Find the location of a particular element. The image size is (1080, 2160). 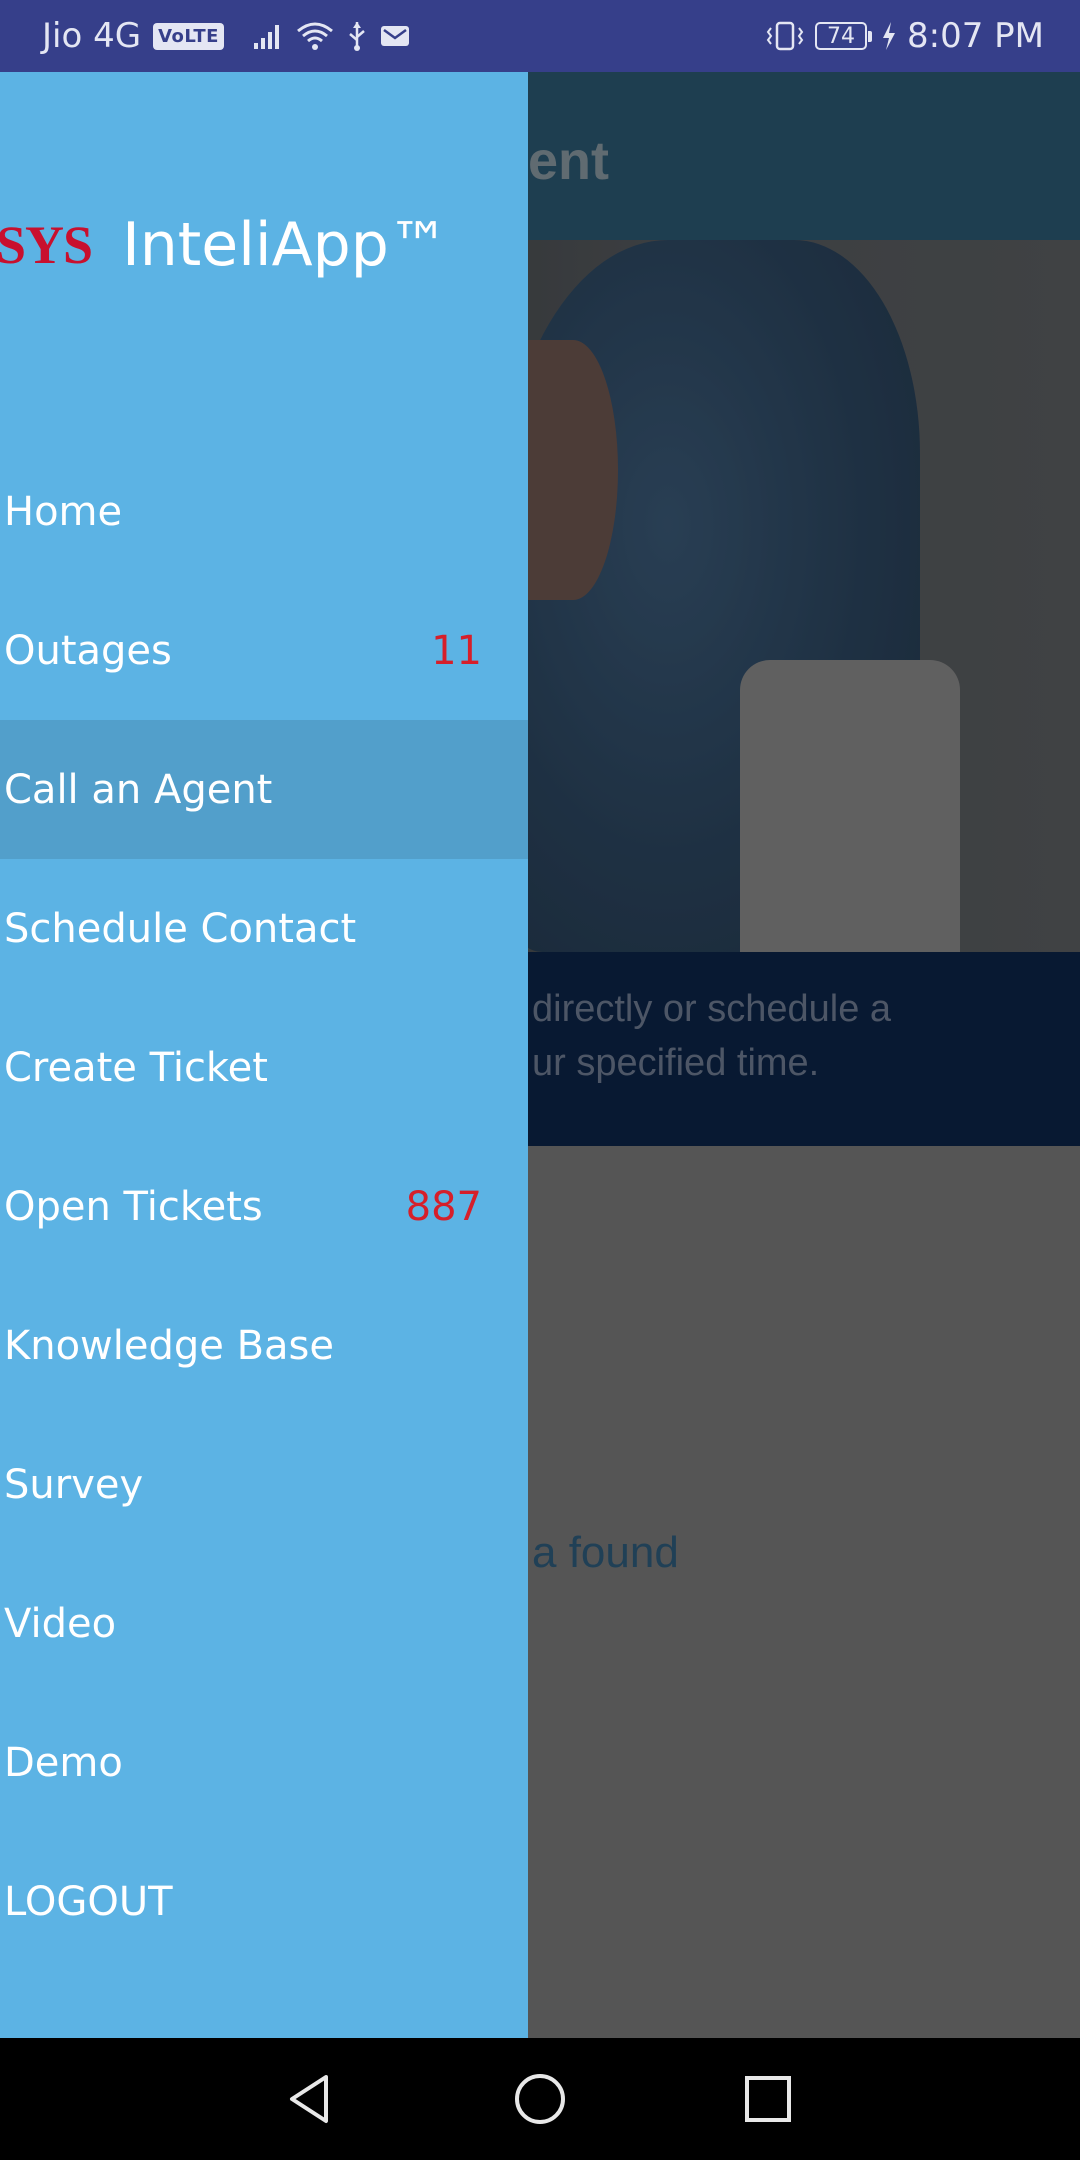

volte-badge: VoLTE is located at coordinates (188, 36).